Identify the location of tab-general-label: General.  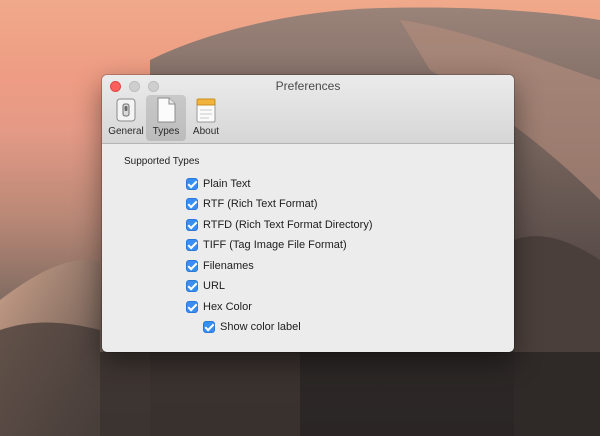
(126, 131).